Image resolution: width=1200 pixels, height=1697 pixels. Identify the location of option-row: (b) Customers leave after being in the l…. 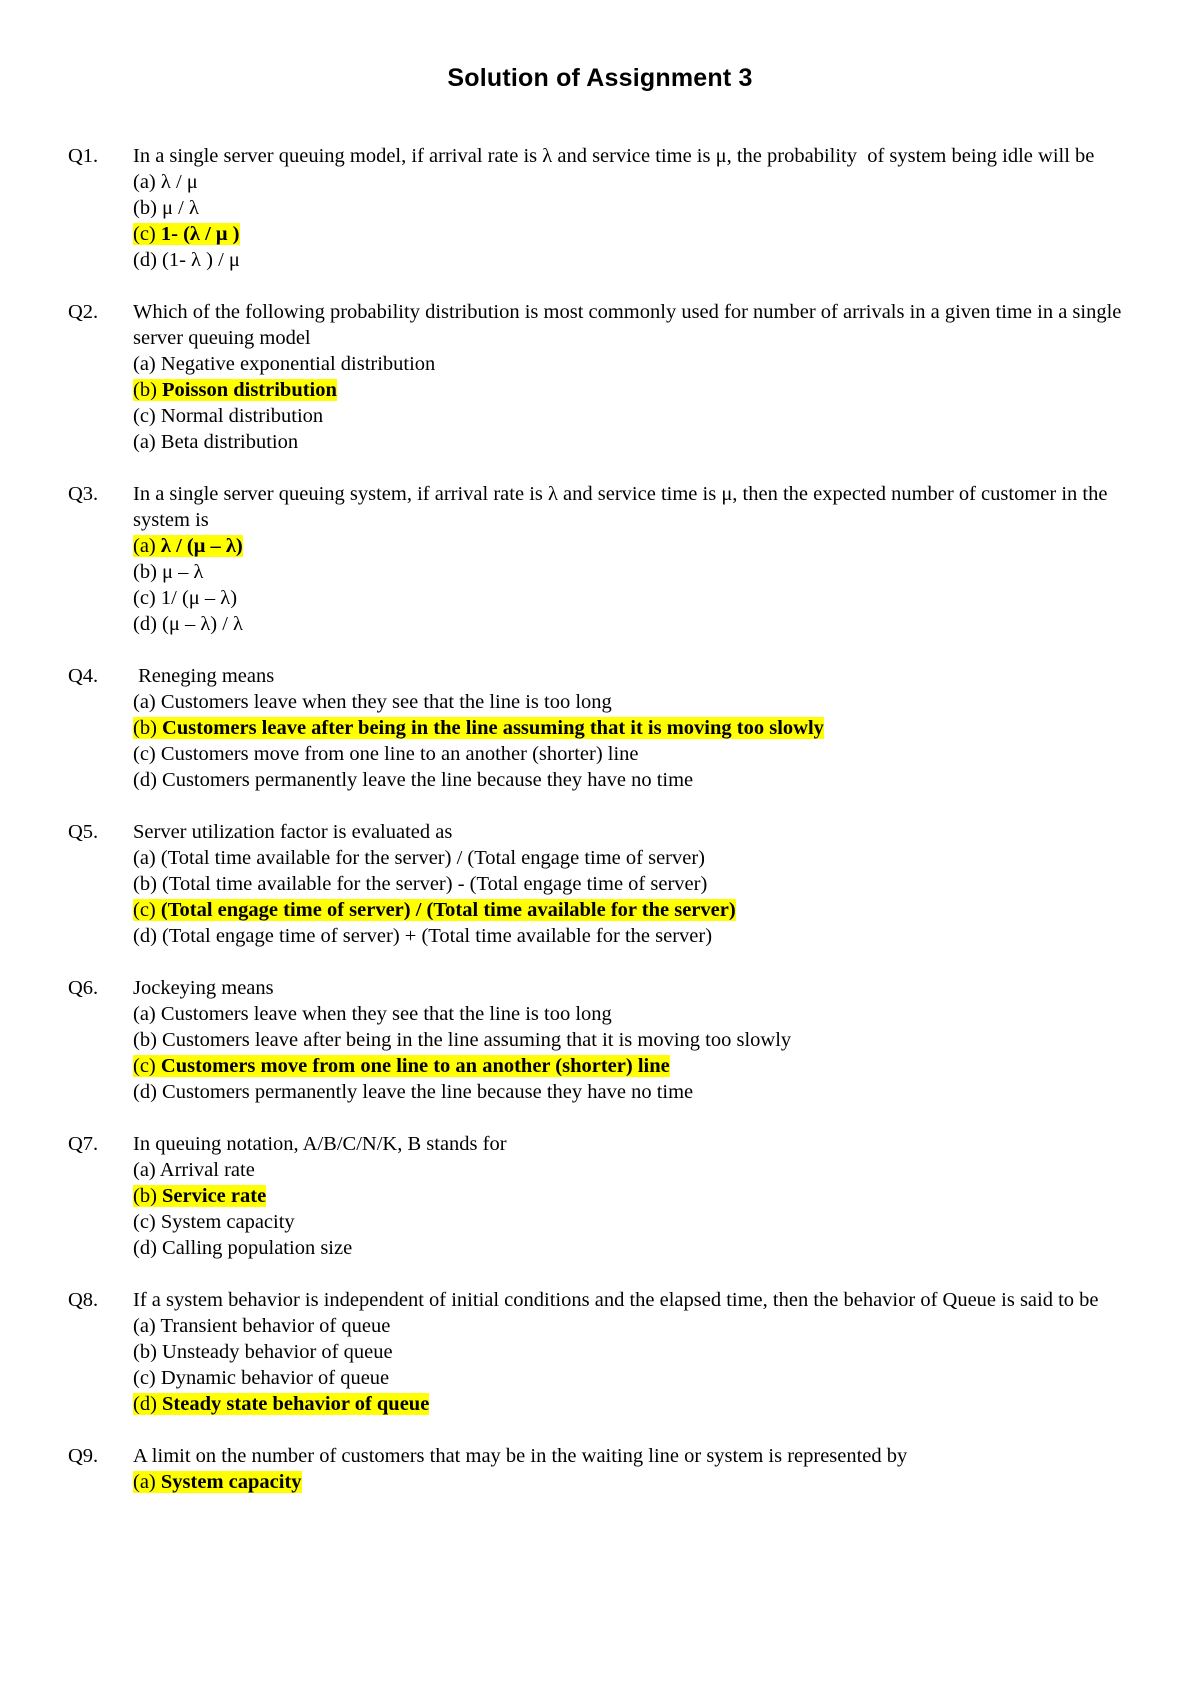
(635, 1040).